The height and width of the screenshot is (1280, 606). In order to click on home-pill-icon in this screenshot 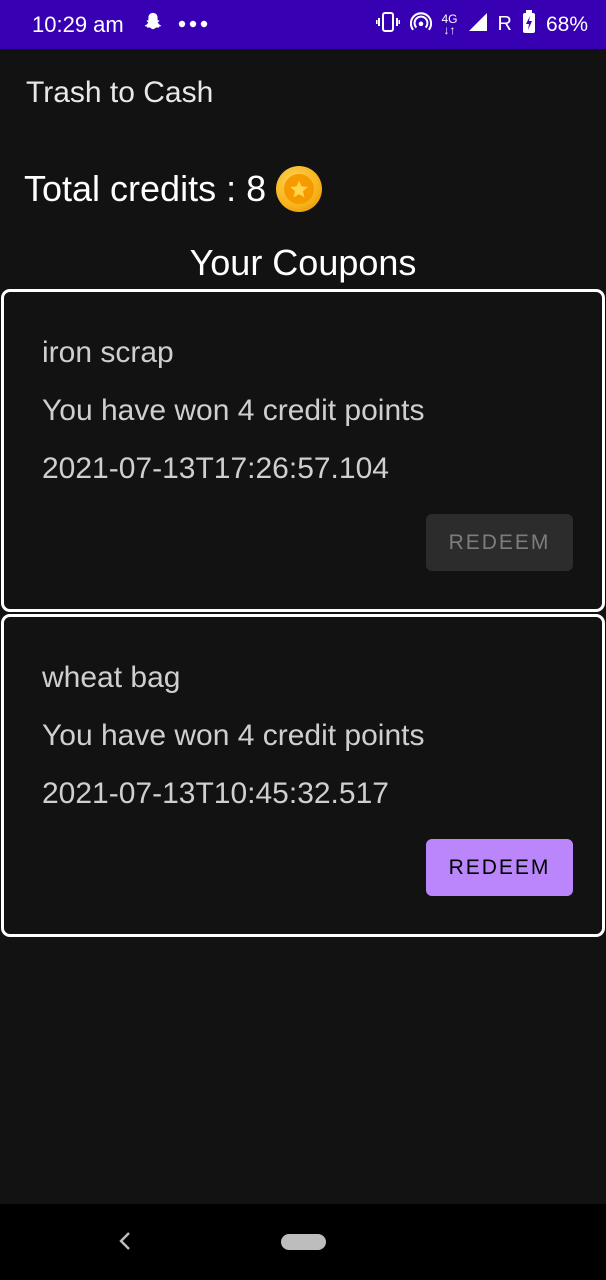, I will do `click(303, 1242)`.